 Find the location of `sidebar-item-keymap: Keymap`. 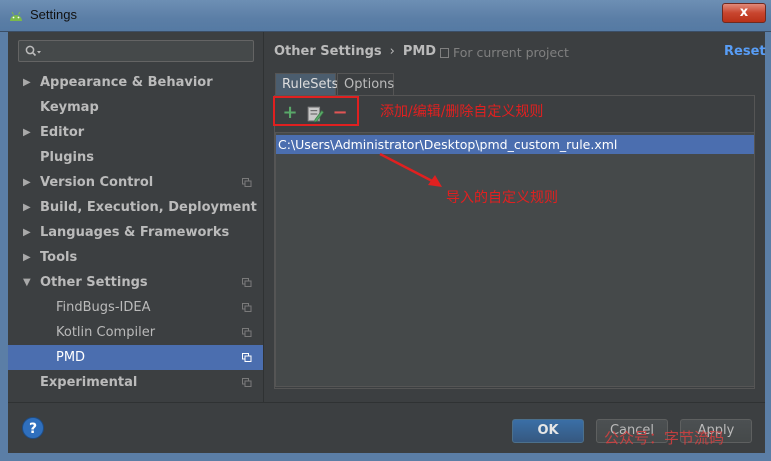

sidebar-item-keymap: Keymap is located at coordinates (135, 107).